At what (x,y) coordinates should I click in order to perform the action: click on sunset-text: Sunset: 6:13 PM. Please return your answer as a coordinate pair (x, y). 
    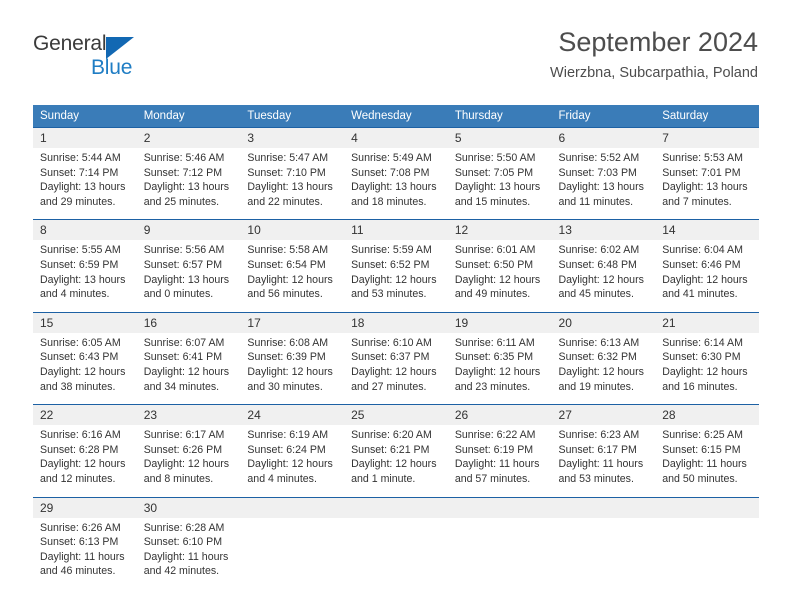
    Looking at the image, I should click on (79, 542).